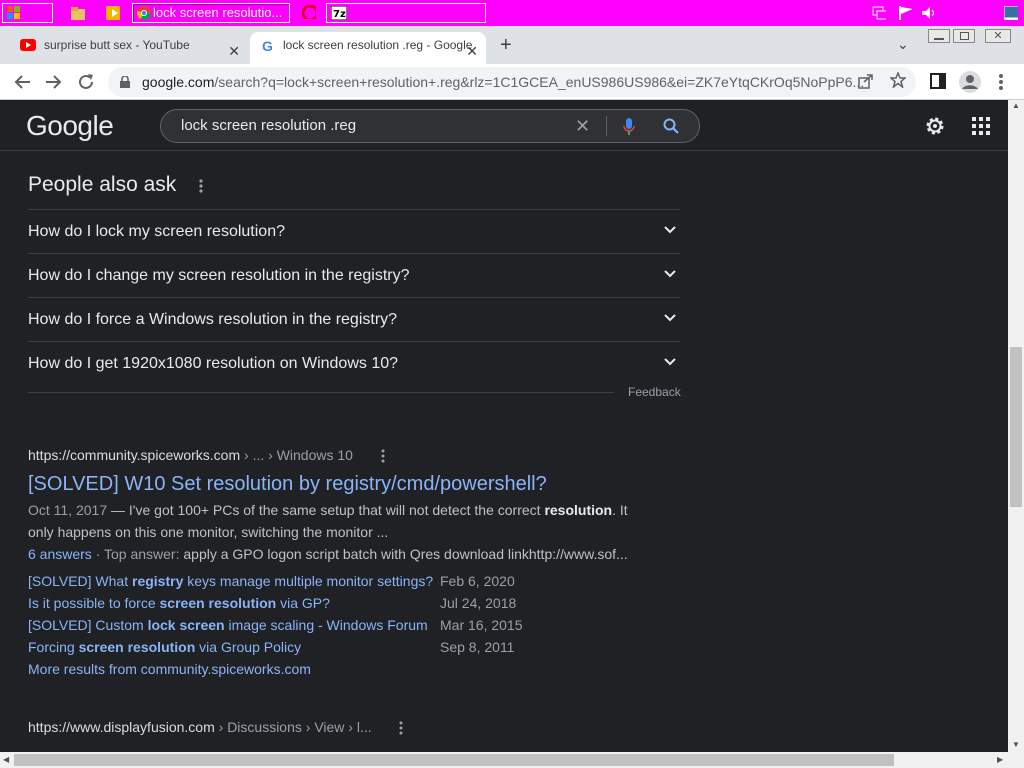 The width and height of the screenshot is (1024, 768). I want to click on result-url-host: https://www.displayfusion.com, so click(121, 727).